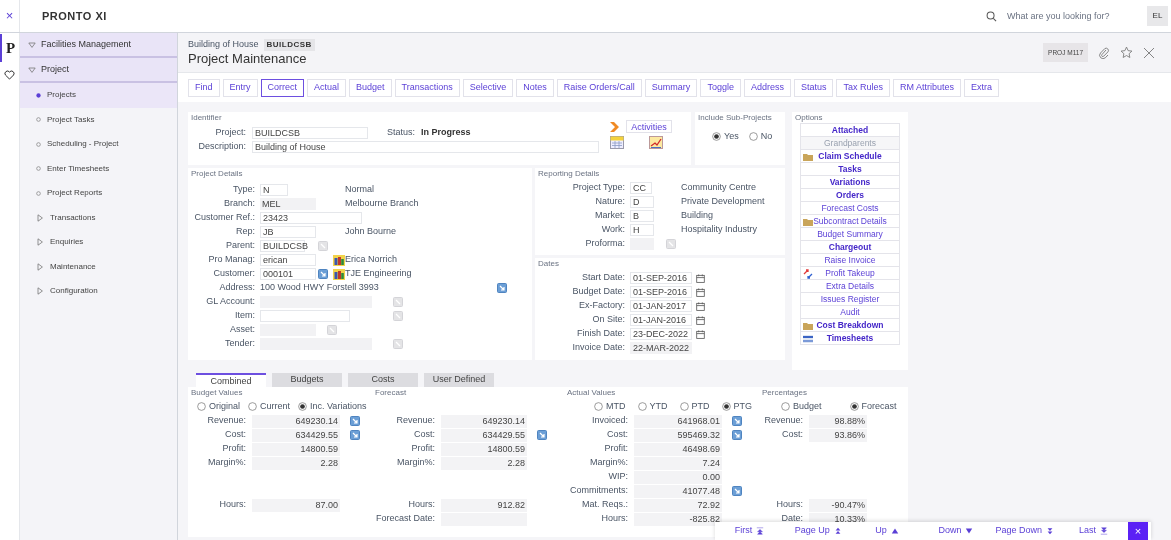 This screenshot has width=1171, height=540. Describe the element at coordinates (720, 87) in the screenshot. I see `toolbar-tab: Toggle` at that location.